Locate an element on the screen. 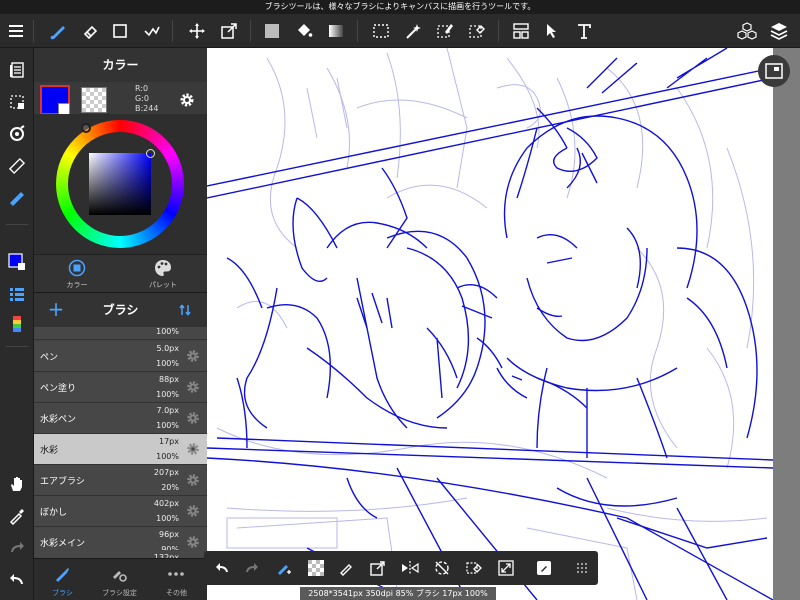 This screenshot has width=800, height=600. brush-row: 水彩 17px 100% is located at coordinates (120, 449).